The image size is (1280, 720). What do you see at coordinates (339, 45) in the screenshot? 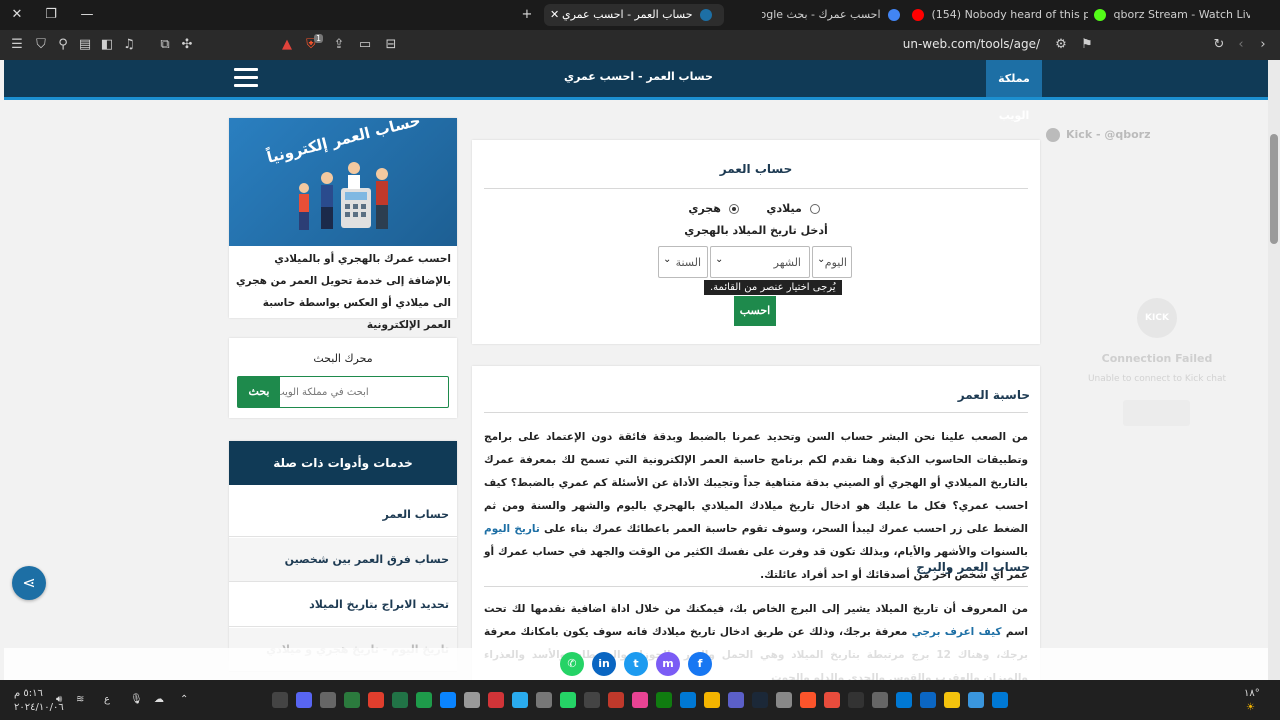
I see `share-page-icon: ⇪` at bounding box center [339, 45].